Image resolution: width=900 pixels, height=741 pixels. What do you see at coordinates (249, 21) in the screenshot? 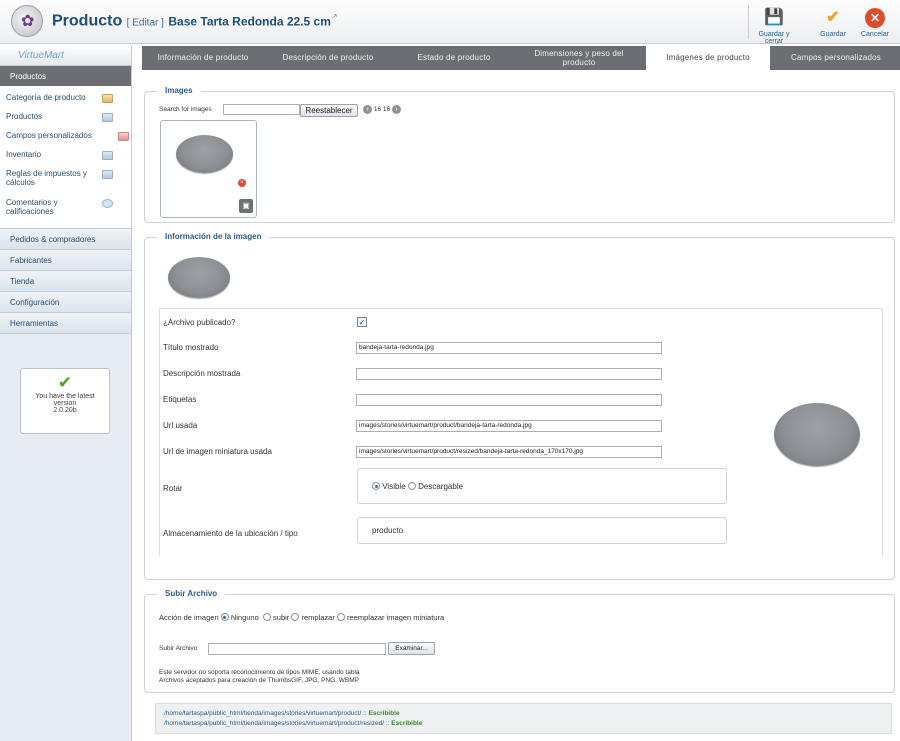
I see `product-name: Base Tarta Redonda 22.5 cm` at bounding box center [249, 21].